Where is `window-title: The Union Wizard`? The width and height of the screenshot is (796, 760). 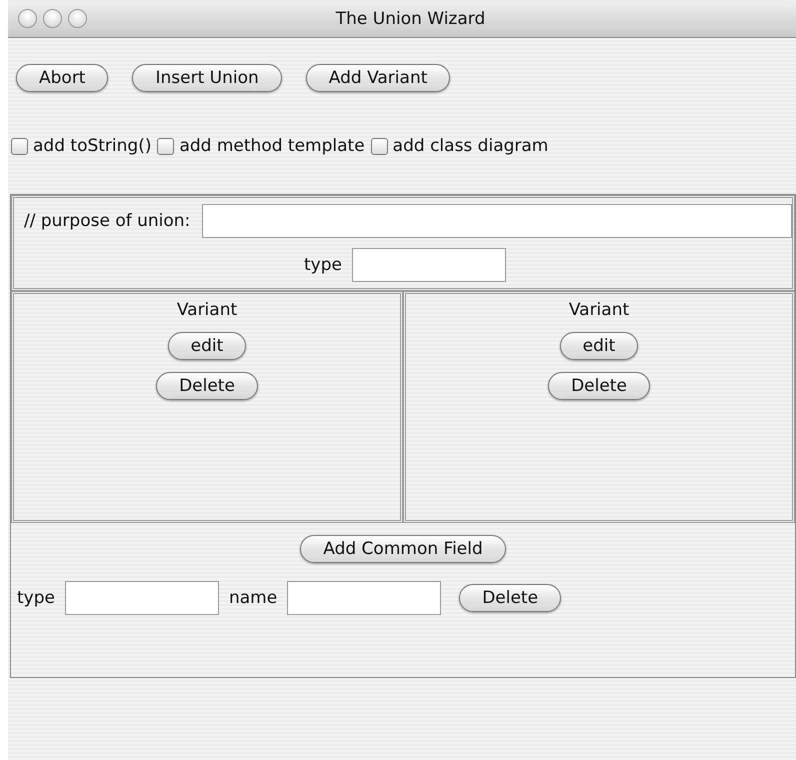 window-title: The Union Wizard is located at coordinates (411, 18).